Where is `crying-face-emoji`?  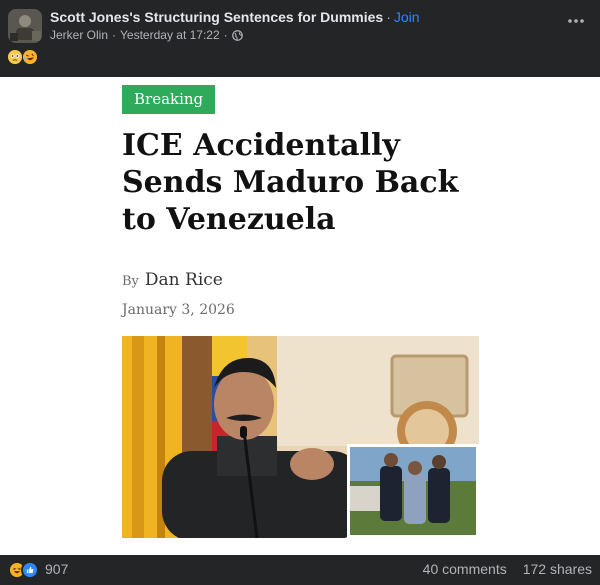
crying-face-emoji is located at coordinates (15, 57).